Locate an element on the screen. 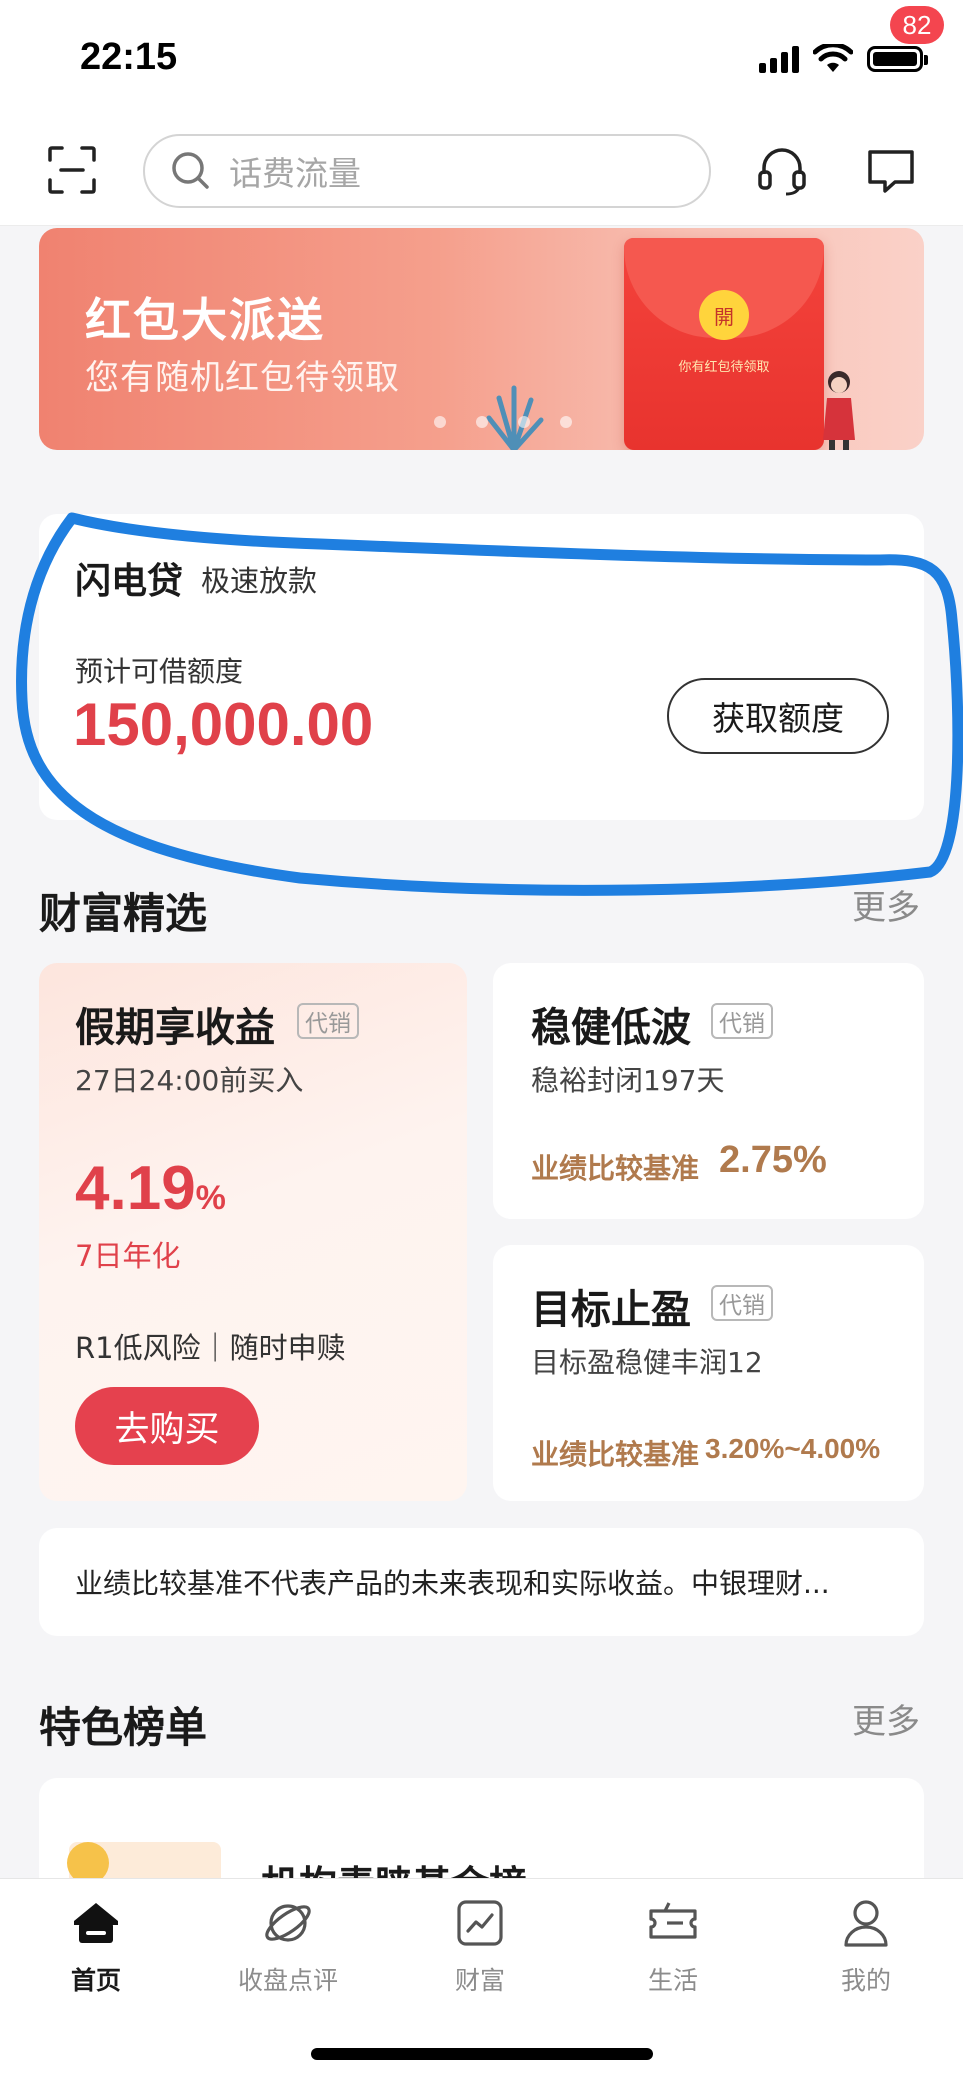 This screenshot has width=963, height=2084. product-desc: 目标盈稳健丰润12 is located at coordinates (647, 1362).